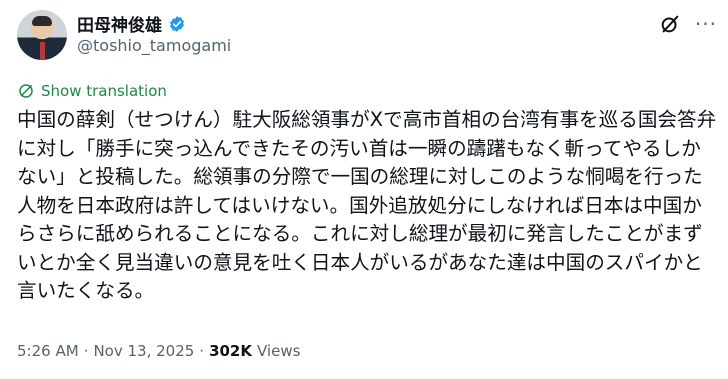  What do you see at coordinates (104, 91) in the screenshot?
I see `show-translation-label: Show translation` at bounding box center [104, 91].